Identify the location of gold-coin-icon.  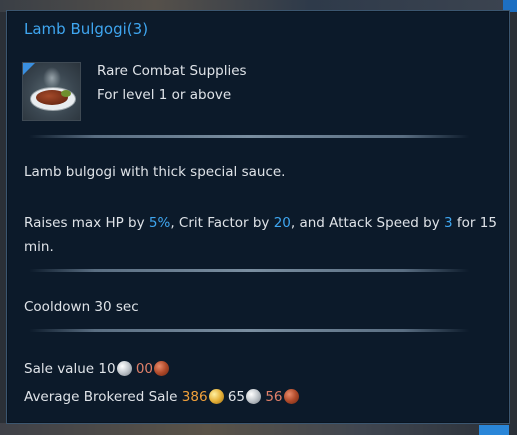
(216, 396).